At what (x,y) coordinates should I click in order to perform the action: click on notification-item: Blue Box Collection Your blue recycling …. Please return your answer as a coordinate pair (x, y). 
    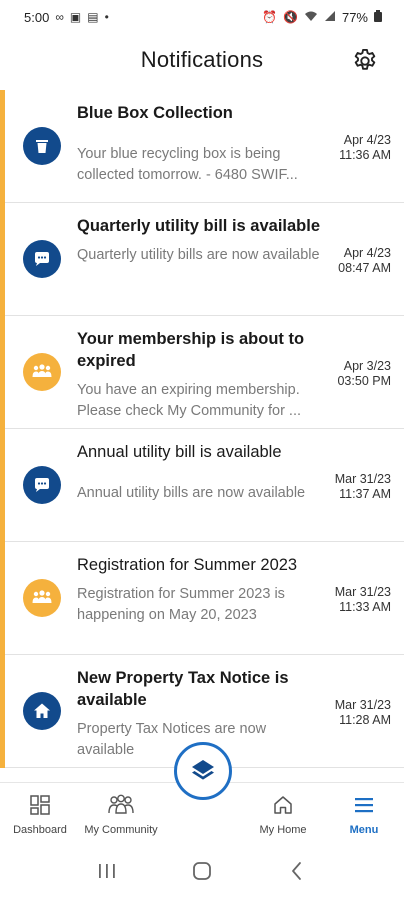
    Looking at the image, I should click on (202, 146).